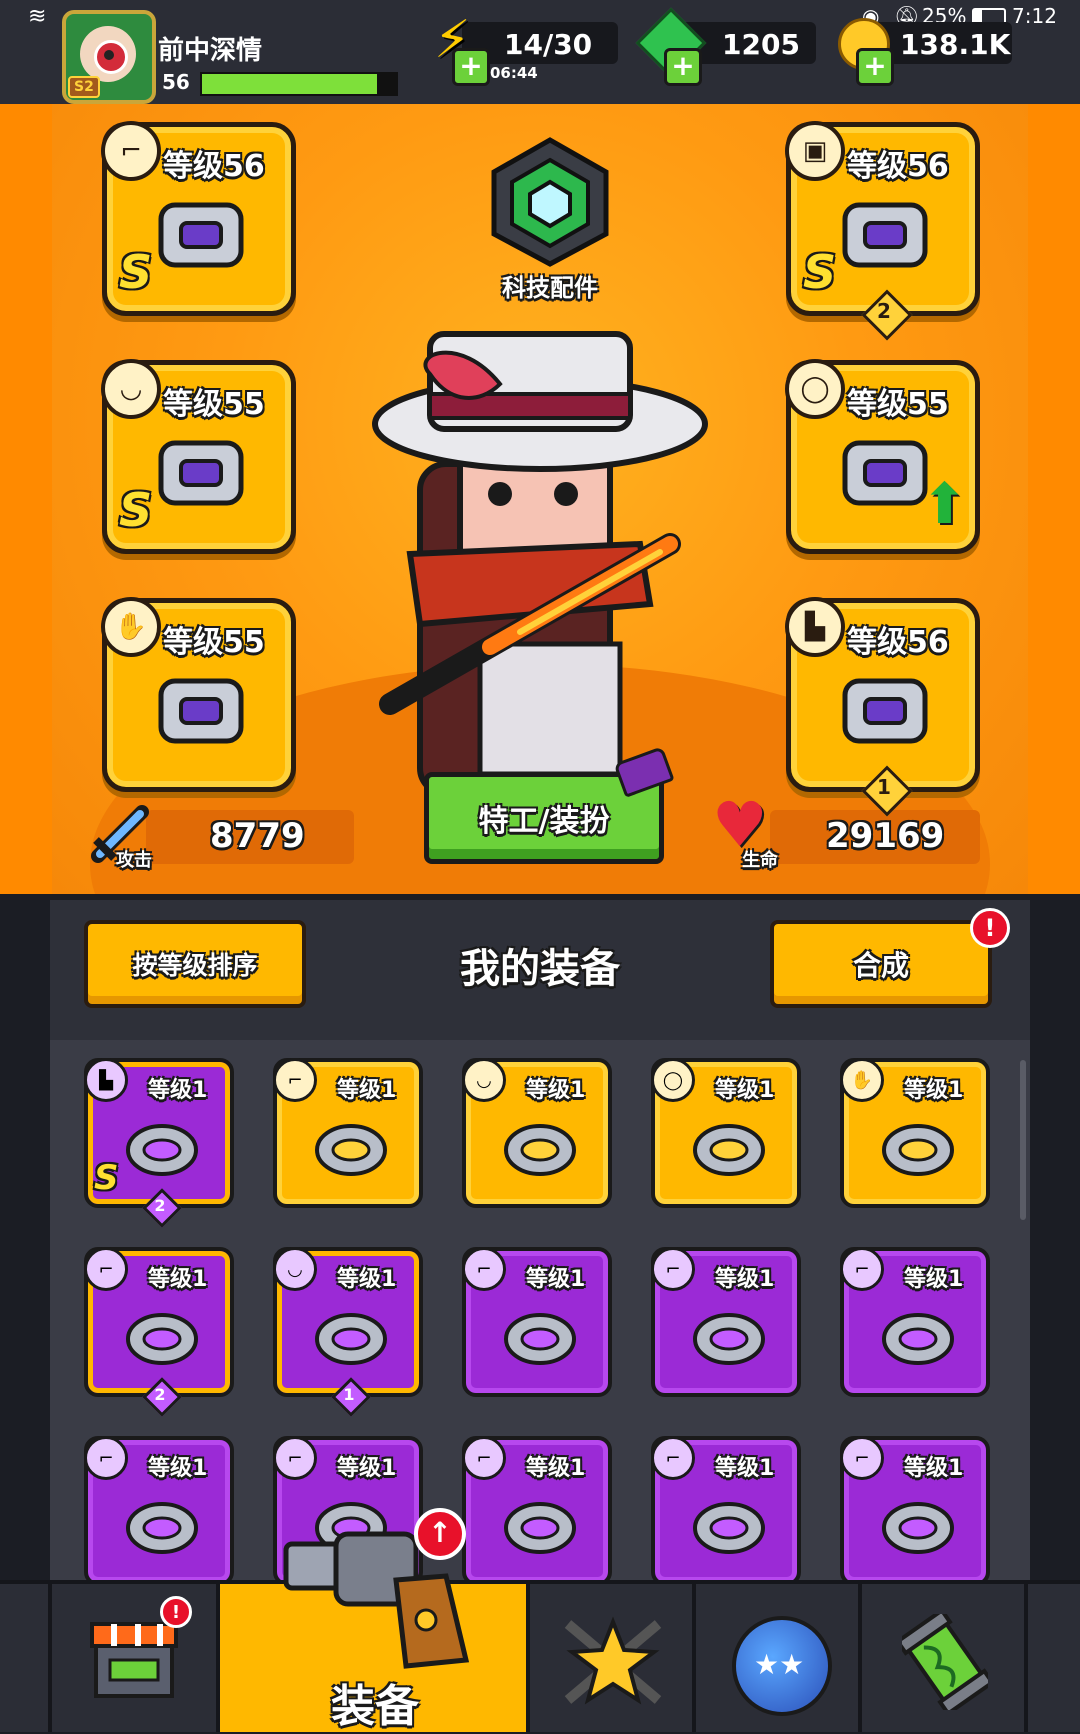 Image resolution: width=1080 pixels, height=1734 pixels. What do you see at coordinates (540, 969) in the screenshot?
I see `equipment-title: 我的装备` at bounding box center [540, 969].